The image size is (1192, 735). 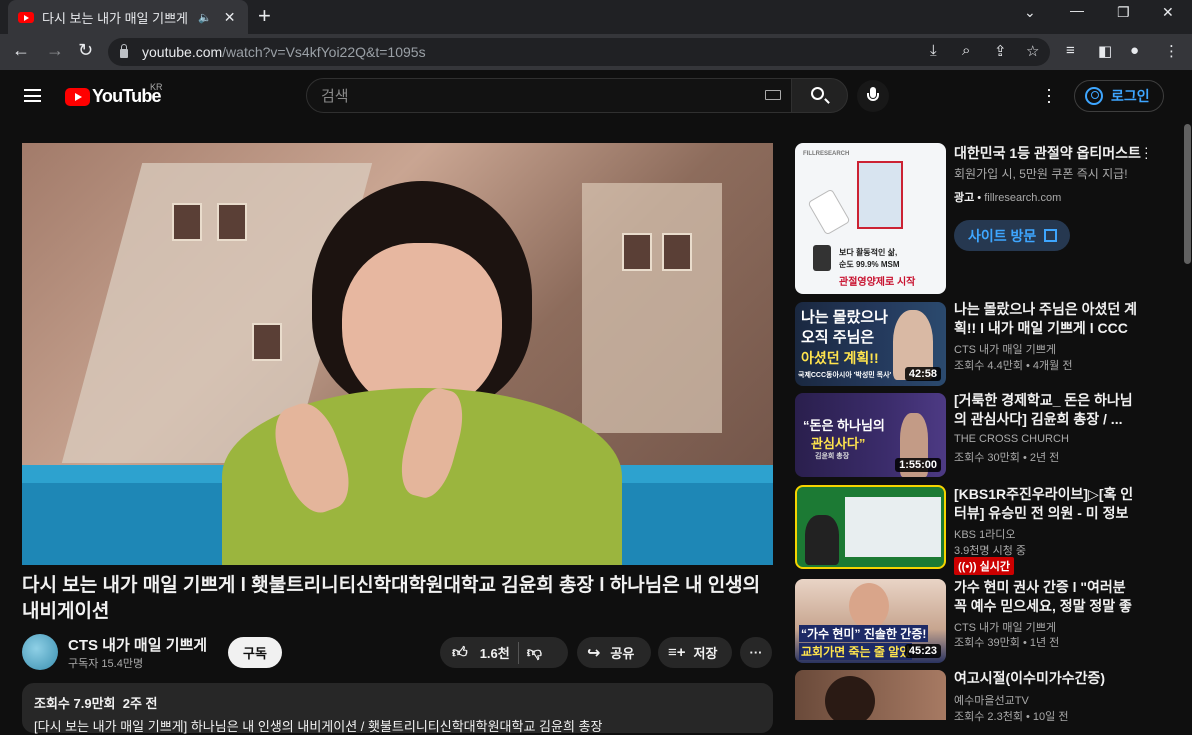 I want to click on rec-channel: 예수마을선교TV, so click(x=991, y=700).